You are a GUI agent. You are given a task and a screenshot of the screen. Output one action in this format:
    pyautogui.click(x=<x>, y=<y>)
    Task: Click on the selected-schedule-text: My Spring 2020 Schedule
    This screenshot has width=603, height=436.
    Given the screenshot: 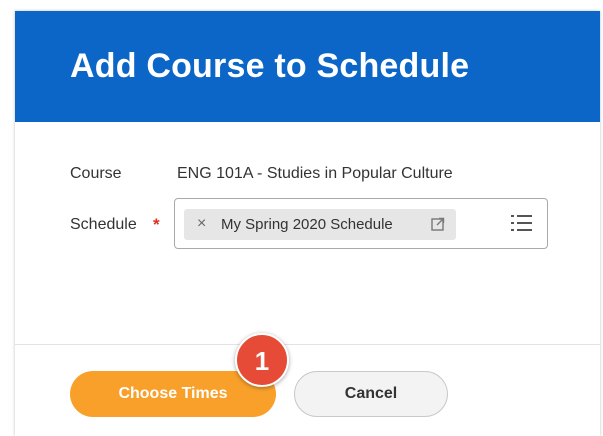 What is the action you would take?
    pyautogui.click(x=307, y=224)
    